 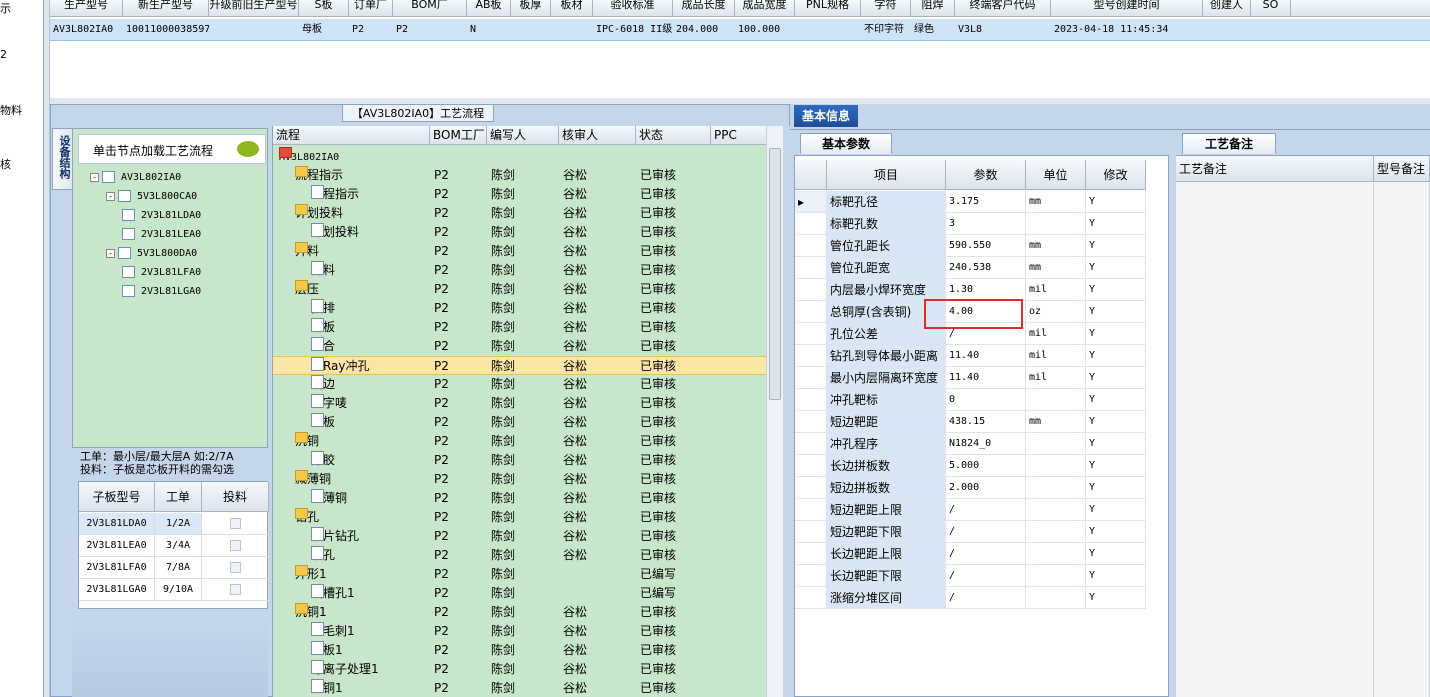 What do you see at coordinates (986, 466) in the screenshot?
I see `grid-cell: 5.000` at bounding box center [986, 466].